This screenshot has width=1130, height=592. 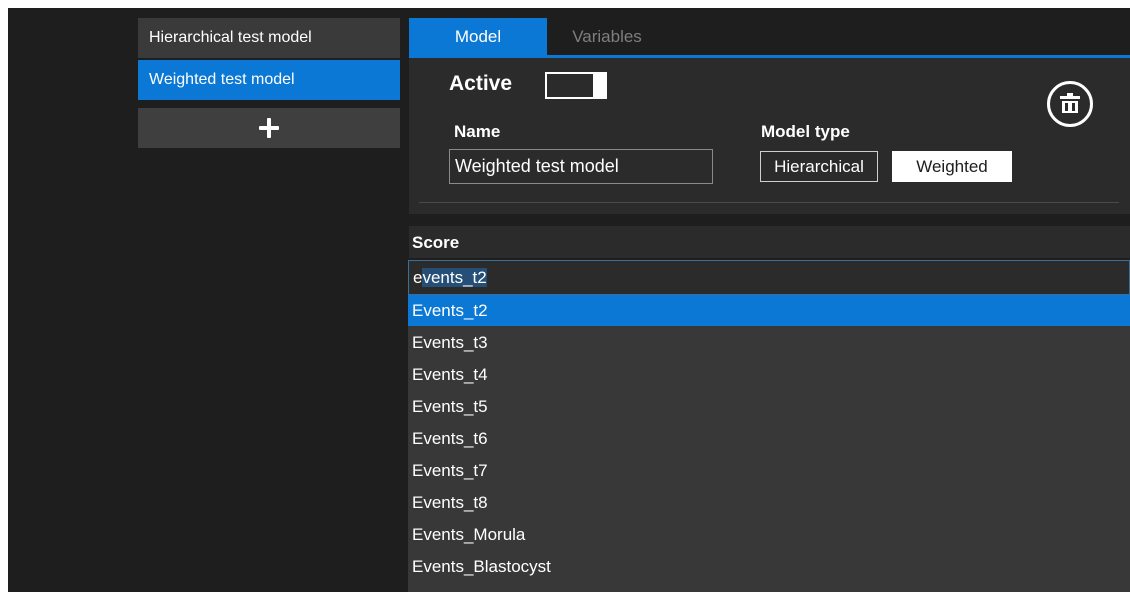 I want to click on delete-model-button, so click(x=1070, y=104).